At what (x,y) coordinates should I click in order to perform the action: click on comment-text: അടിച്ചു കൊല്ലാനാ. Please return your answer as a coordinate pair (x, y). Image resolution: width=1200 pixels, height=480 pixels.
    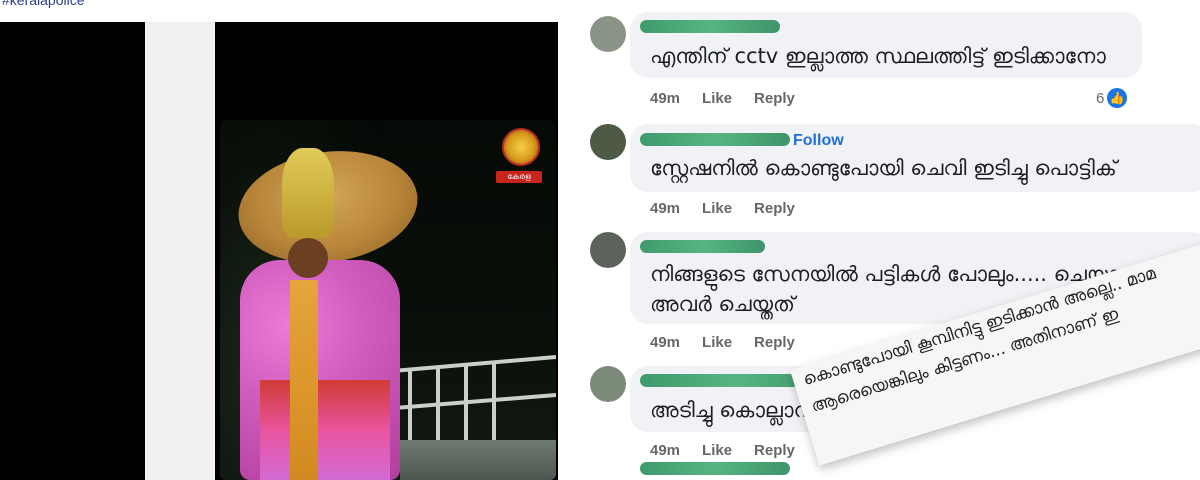
    Looking at the image, I should click on (737, 410).